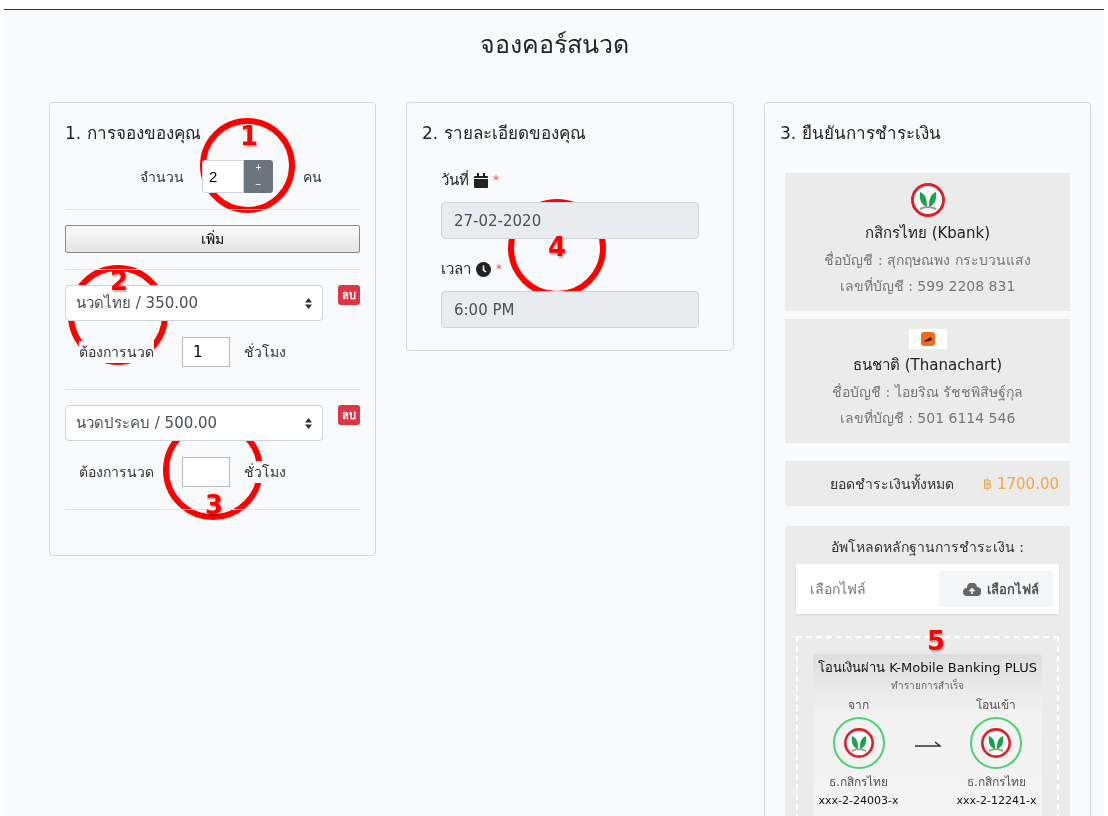  I want to click on hours-label: ต้องการนวด, so click(116, 352).